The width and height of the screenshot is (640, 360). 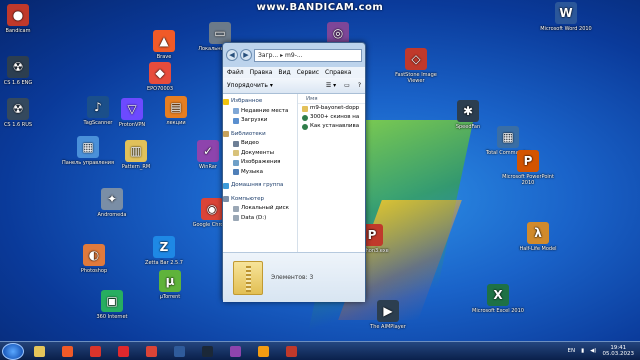 What do you see at coordinates (18, 125) in the screenshot?
I see `desktop-icon-label: CS 1.6 RUS` at bounding box center [18, 125].